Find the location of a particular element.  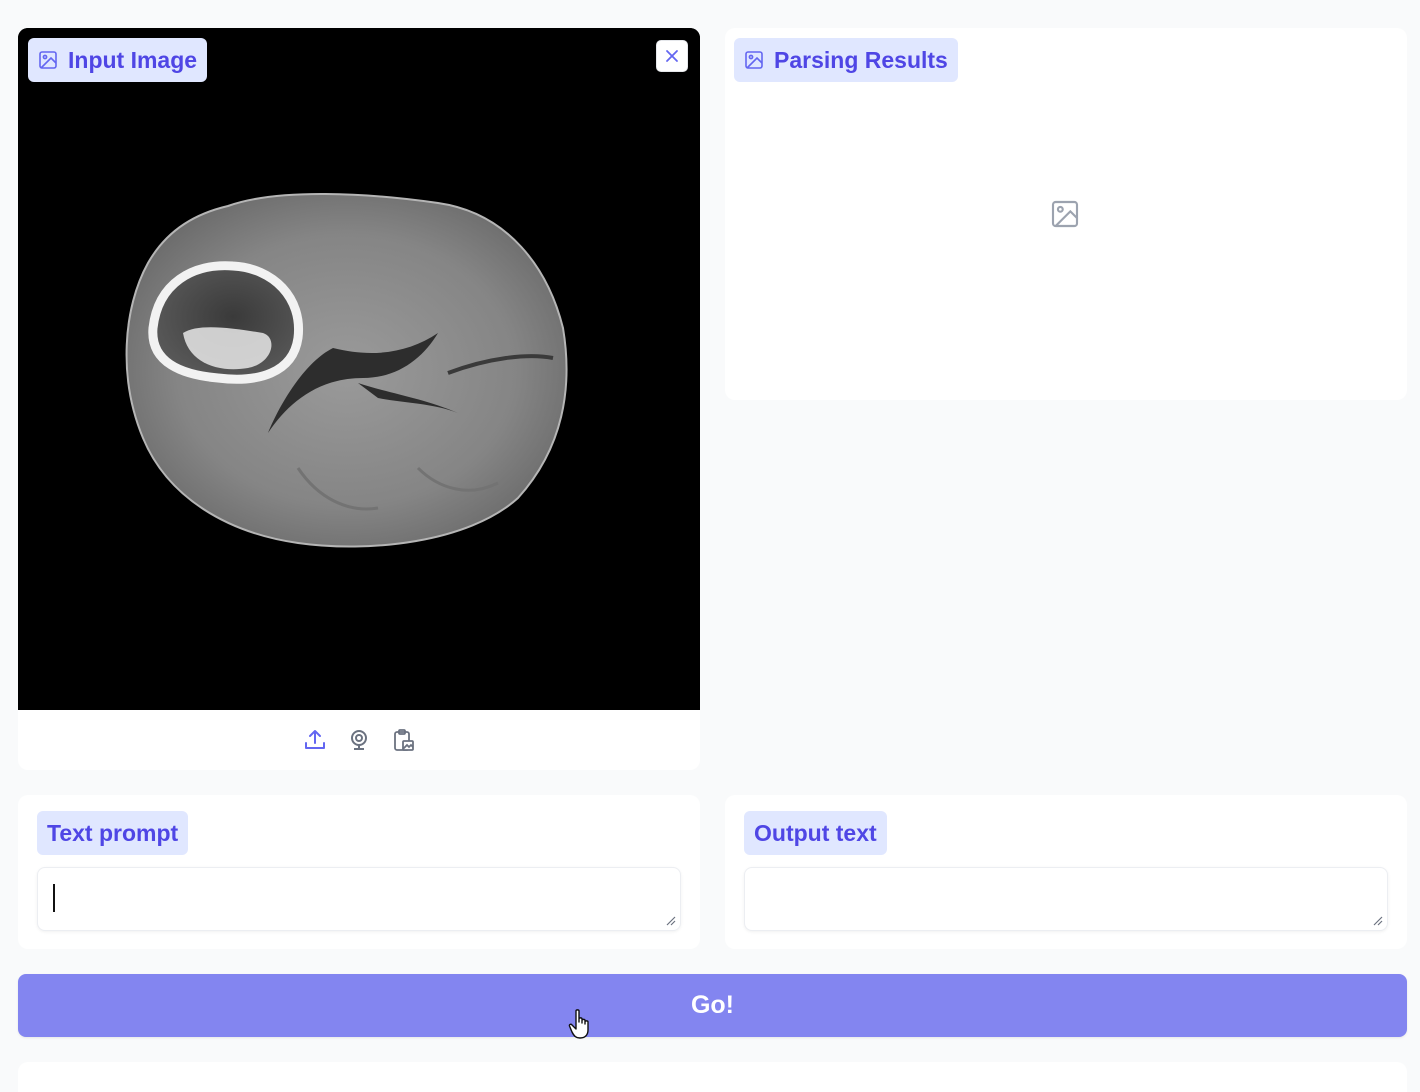

input-image-label-text: Input Image is located at coordinates (133, 59).